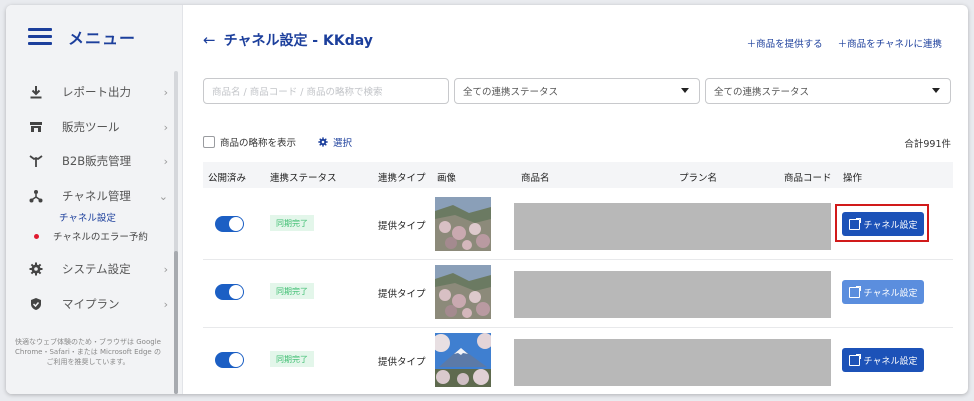 This screenshot has width=974, height=401. What do you see at coordinates (578, 175) in the screenshot?
I see `table-header: 公開済み 連携ステータス 連携タイプ 画像 商品名 プラン名 商品コード 操作` at bounding box center [578, 175].